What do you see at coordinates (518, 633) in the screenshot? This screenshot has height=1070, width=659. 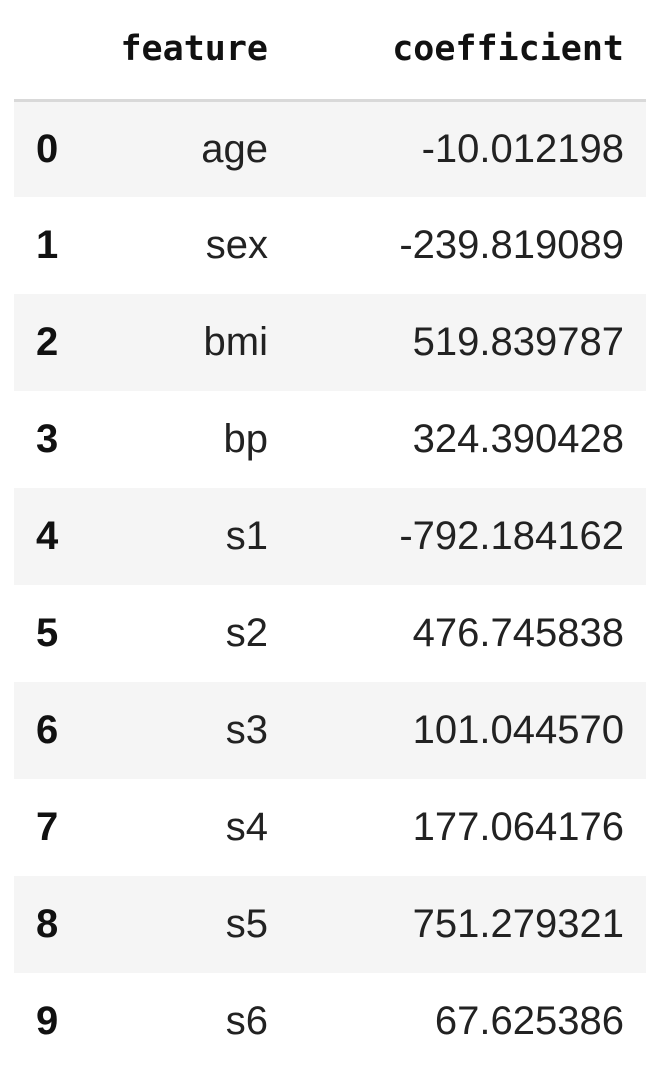 I see `coefficient-cell: 476.745838` at bounding box center [518, 633].